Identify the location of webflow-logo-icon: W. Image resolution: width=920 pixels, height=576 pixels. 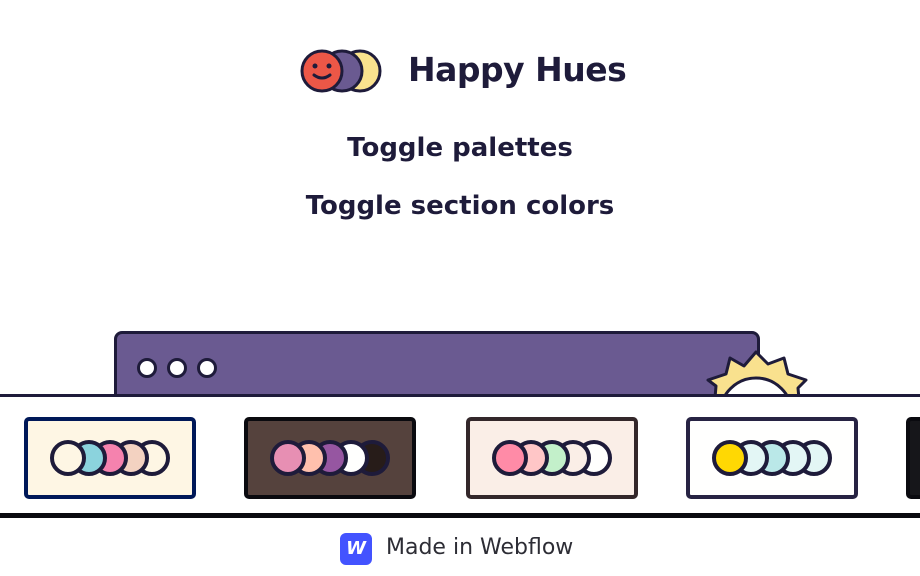
(356, 549).